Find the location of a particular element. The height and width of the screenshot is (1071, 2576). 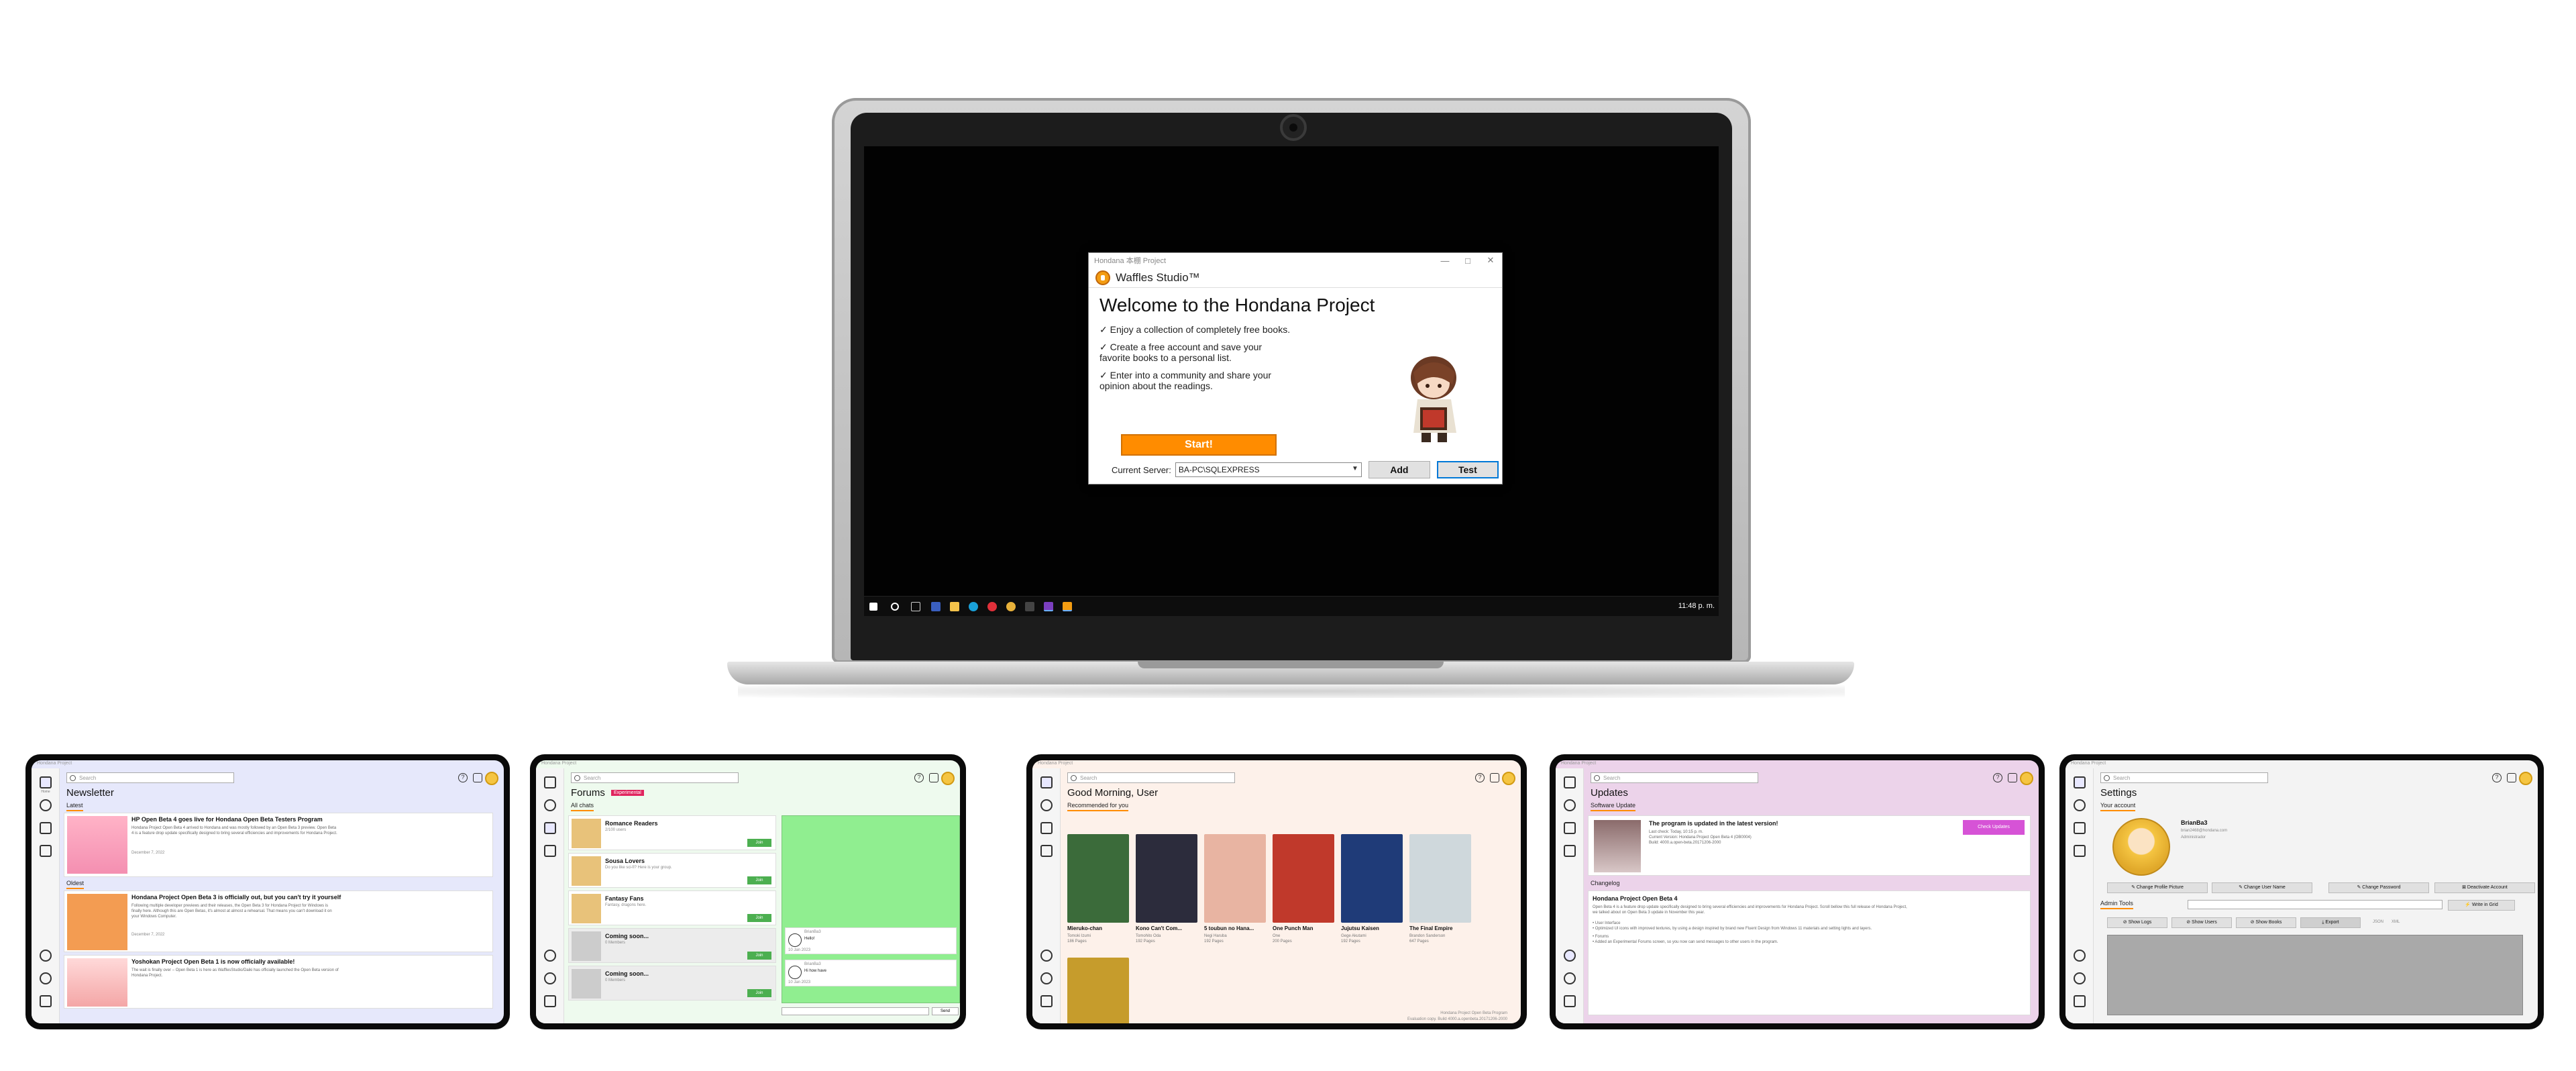

clock: 11:48 p. m. is located at coordinates (1696, 606).